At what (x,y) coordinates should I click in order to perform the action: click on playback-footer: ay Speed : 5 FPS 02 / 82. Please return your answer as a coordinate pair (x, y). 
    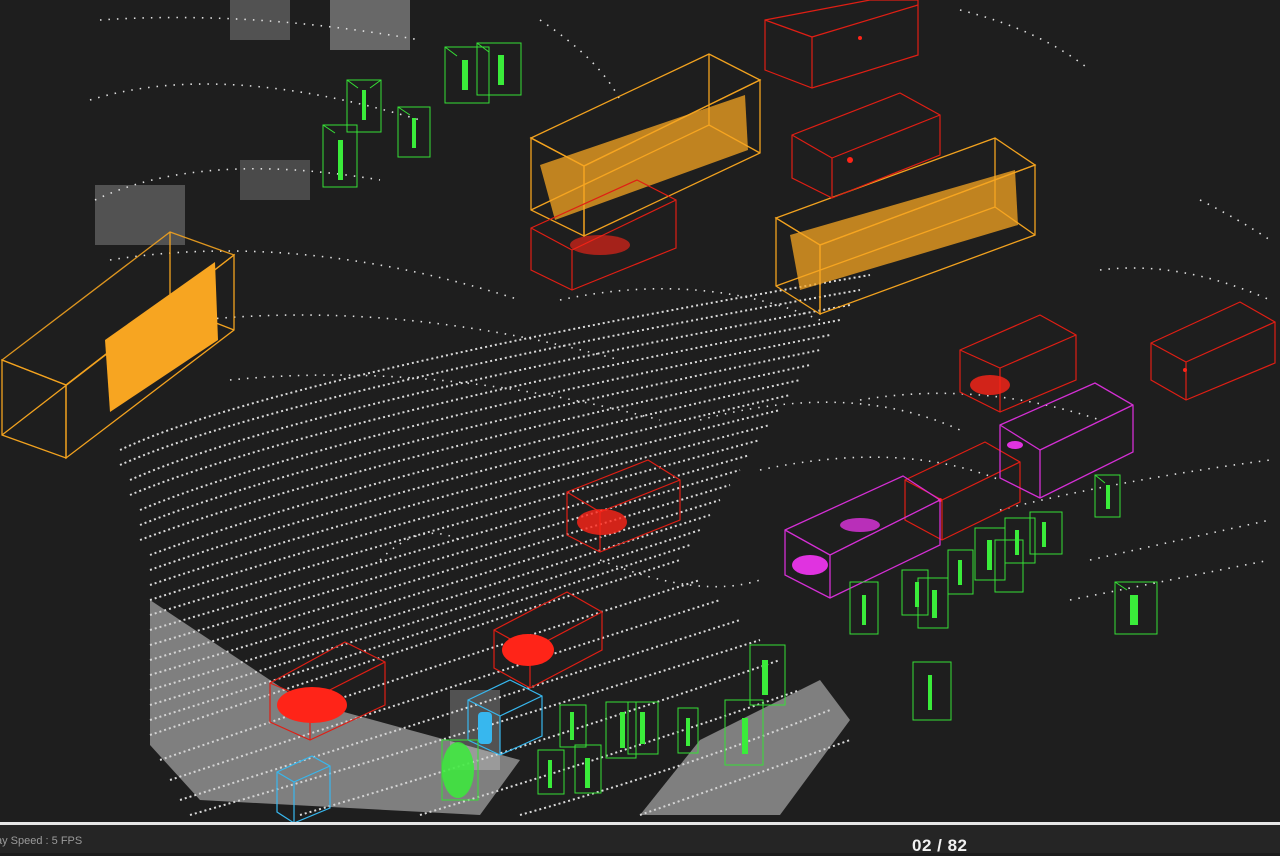
    Looking at the image, I should click on (640, 840).